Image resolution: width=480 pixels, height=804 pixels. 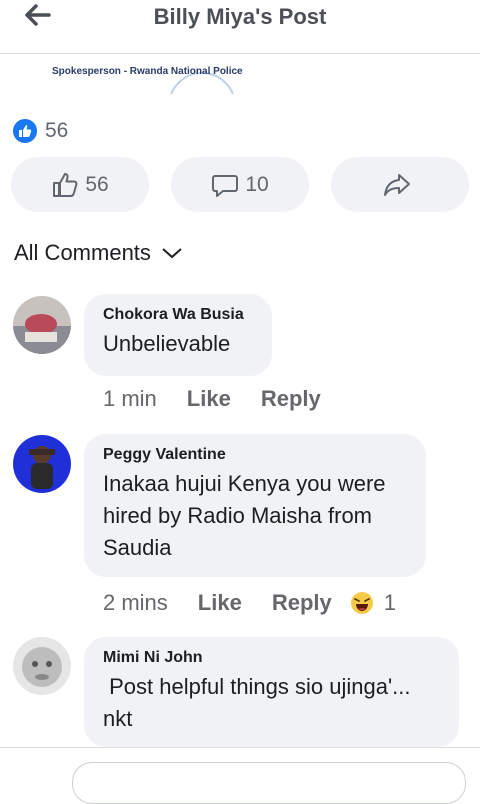 I want to click on reaction-count: 56, so click(x=57, y=130).